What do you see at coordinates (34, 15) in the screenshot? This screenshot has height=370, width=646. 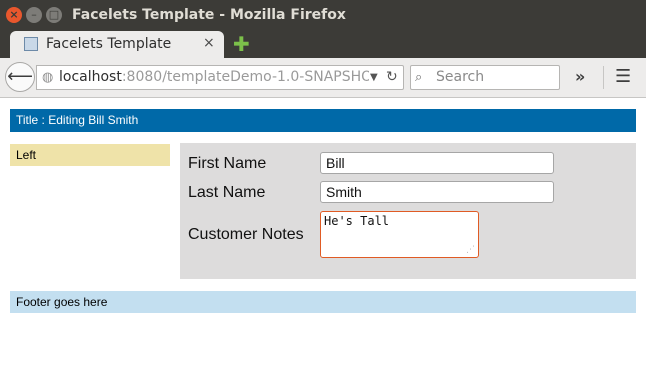 I see `window-minimize-button: –` at bounding box center [34, 15].